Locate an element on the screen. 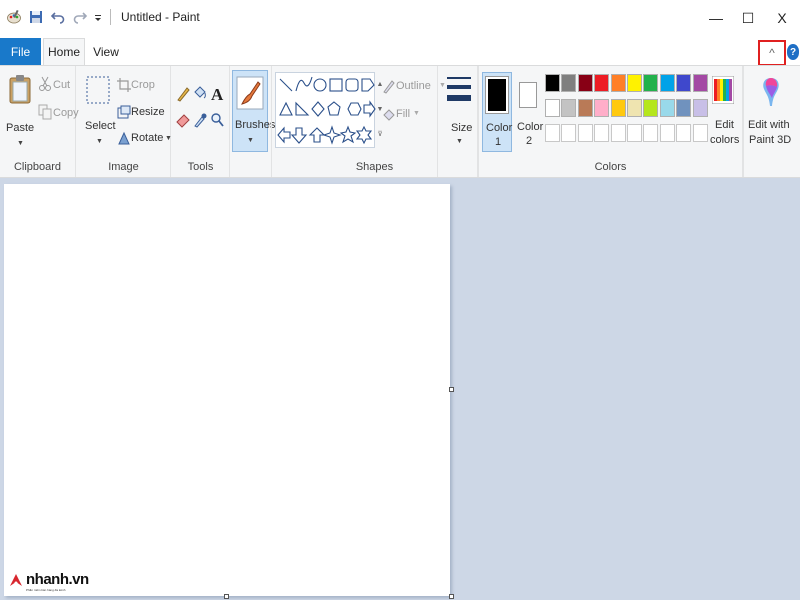  copy-icon is located at coordinates (45, 112).